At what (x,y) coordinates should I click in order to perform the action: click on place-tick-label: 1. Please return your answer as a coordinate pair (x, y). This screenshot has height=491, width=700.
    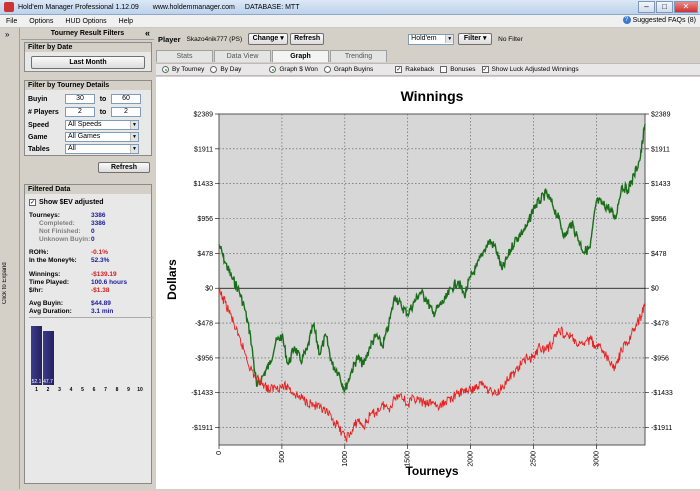
    Looking at the image, I should click on (36, 390).